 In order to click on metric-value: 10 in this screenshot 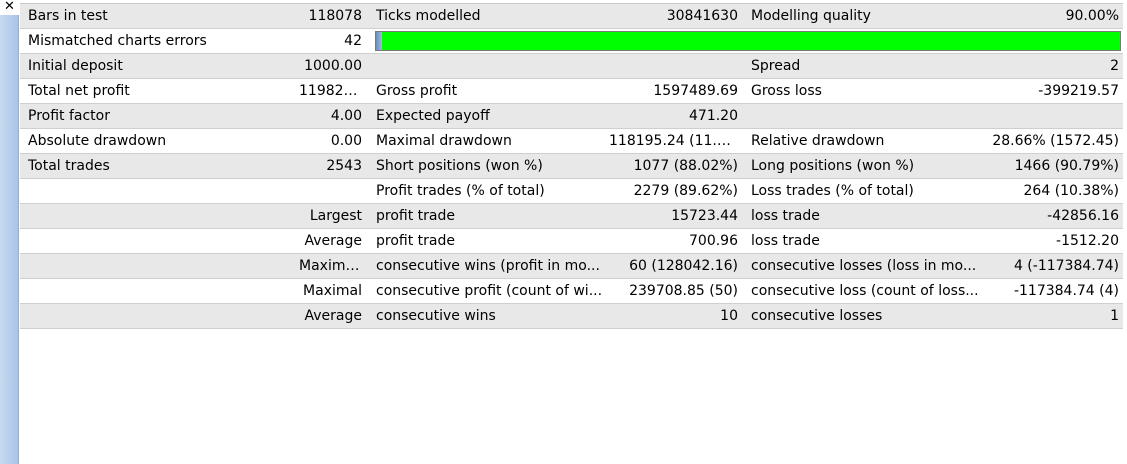, I will do `click(676, 316)`.